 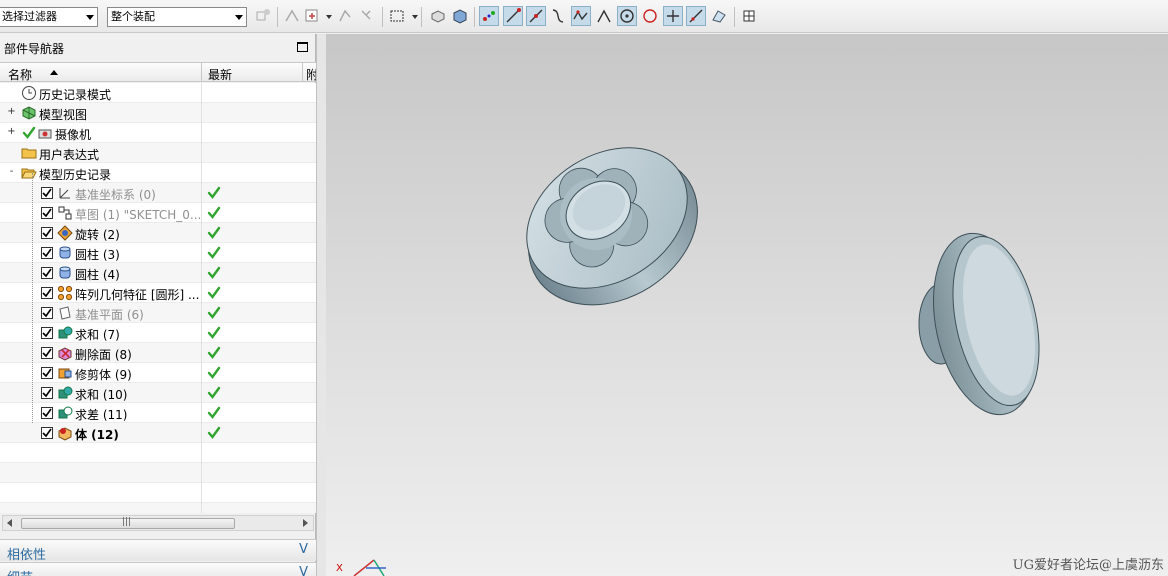 What do you see at coordinates (158, 133) in the screenshot?
I see `tree-row: + 摄像机` at bounding box center [158, 133].